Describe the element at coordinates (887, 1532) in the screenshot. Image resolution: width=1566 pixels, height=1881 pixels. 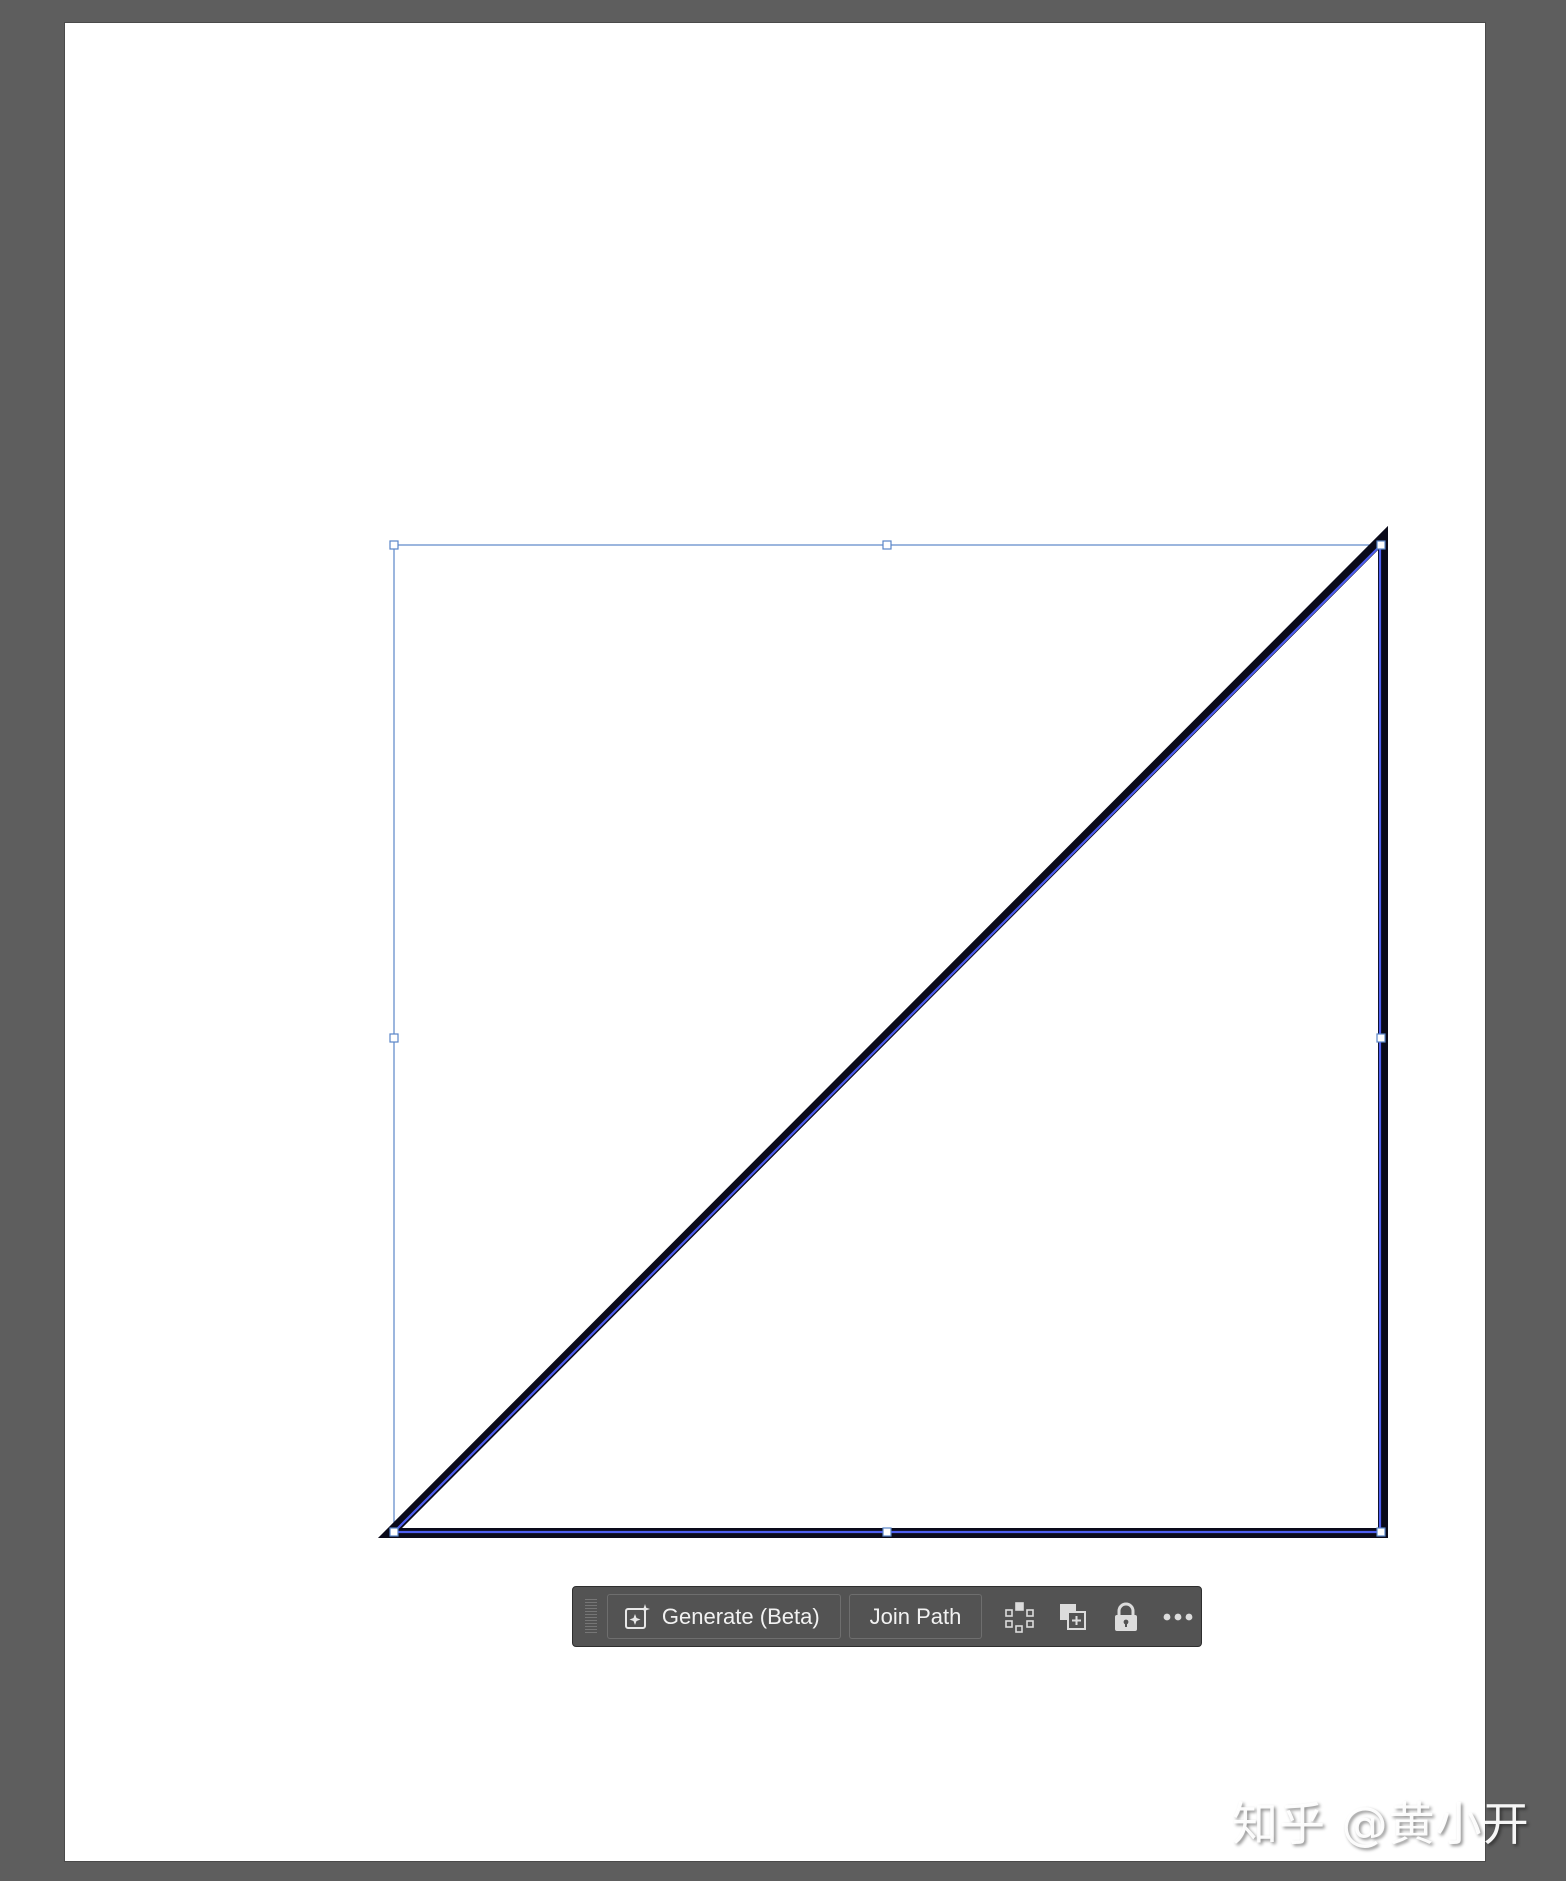
I see `handle-bottom-middle` at that location.